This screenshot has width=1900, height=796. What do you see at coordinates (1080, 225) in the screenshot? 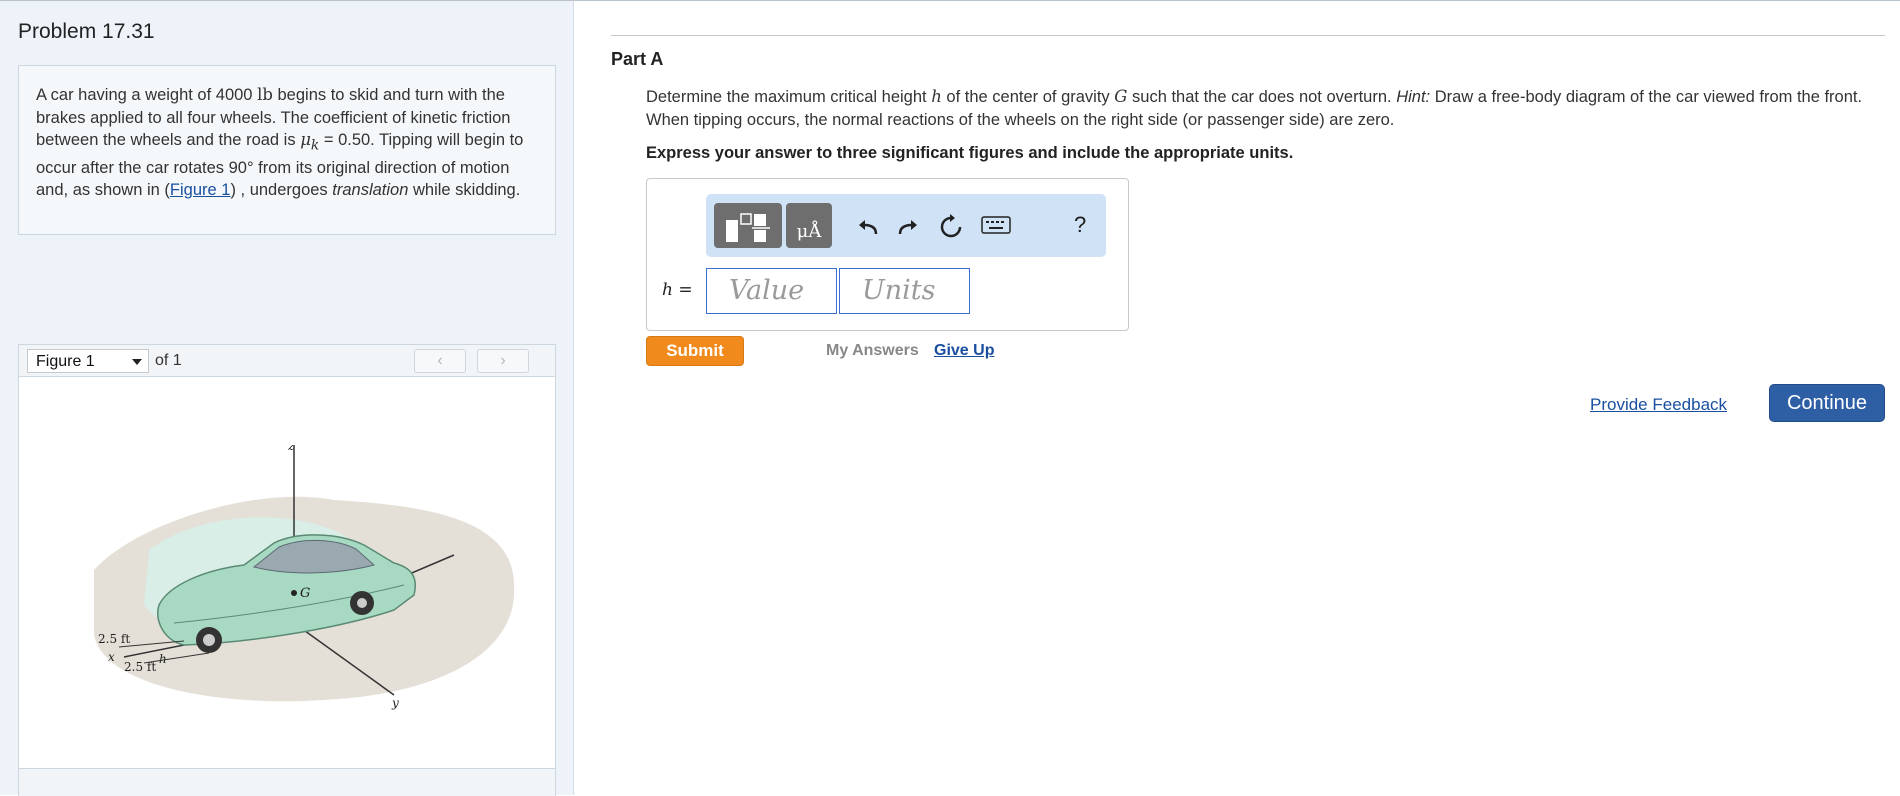
I see `help-button: ?` at bounding box center [1080, 225].